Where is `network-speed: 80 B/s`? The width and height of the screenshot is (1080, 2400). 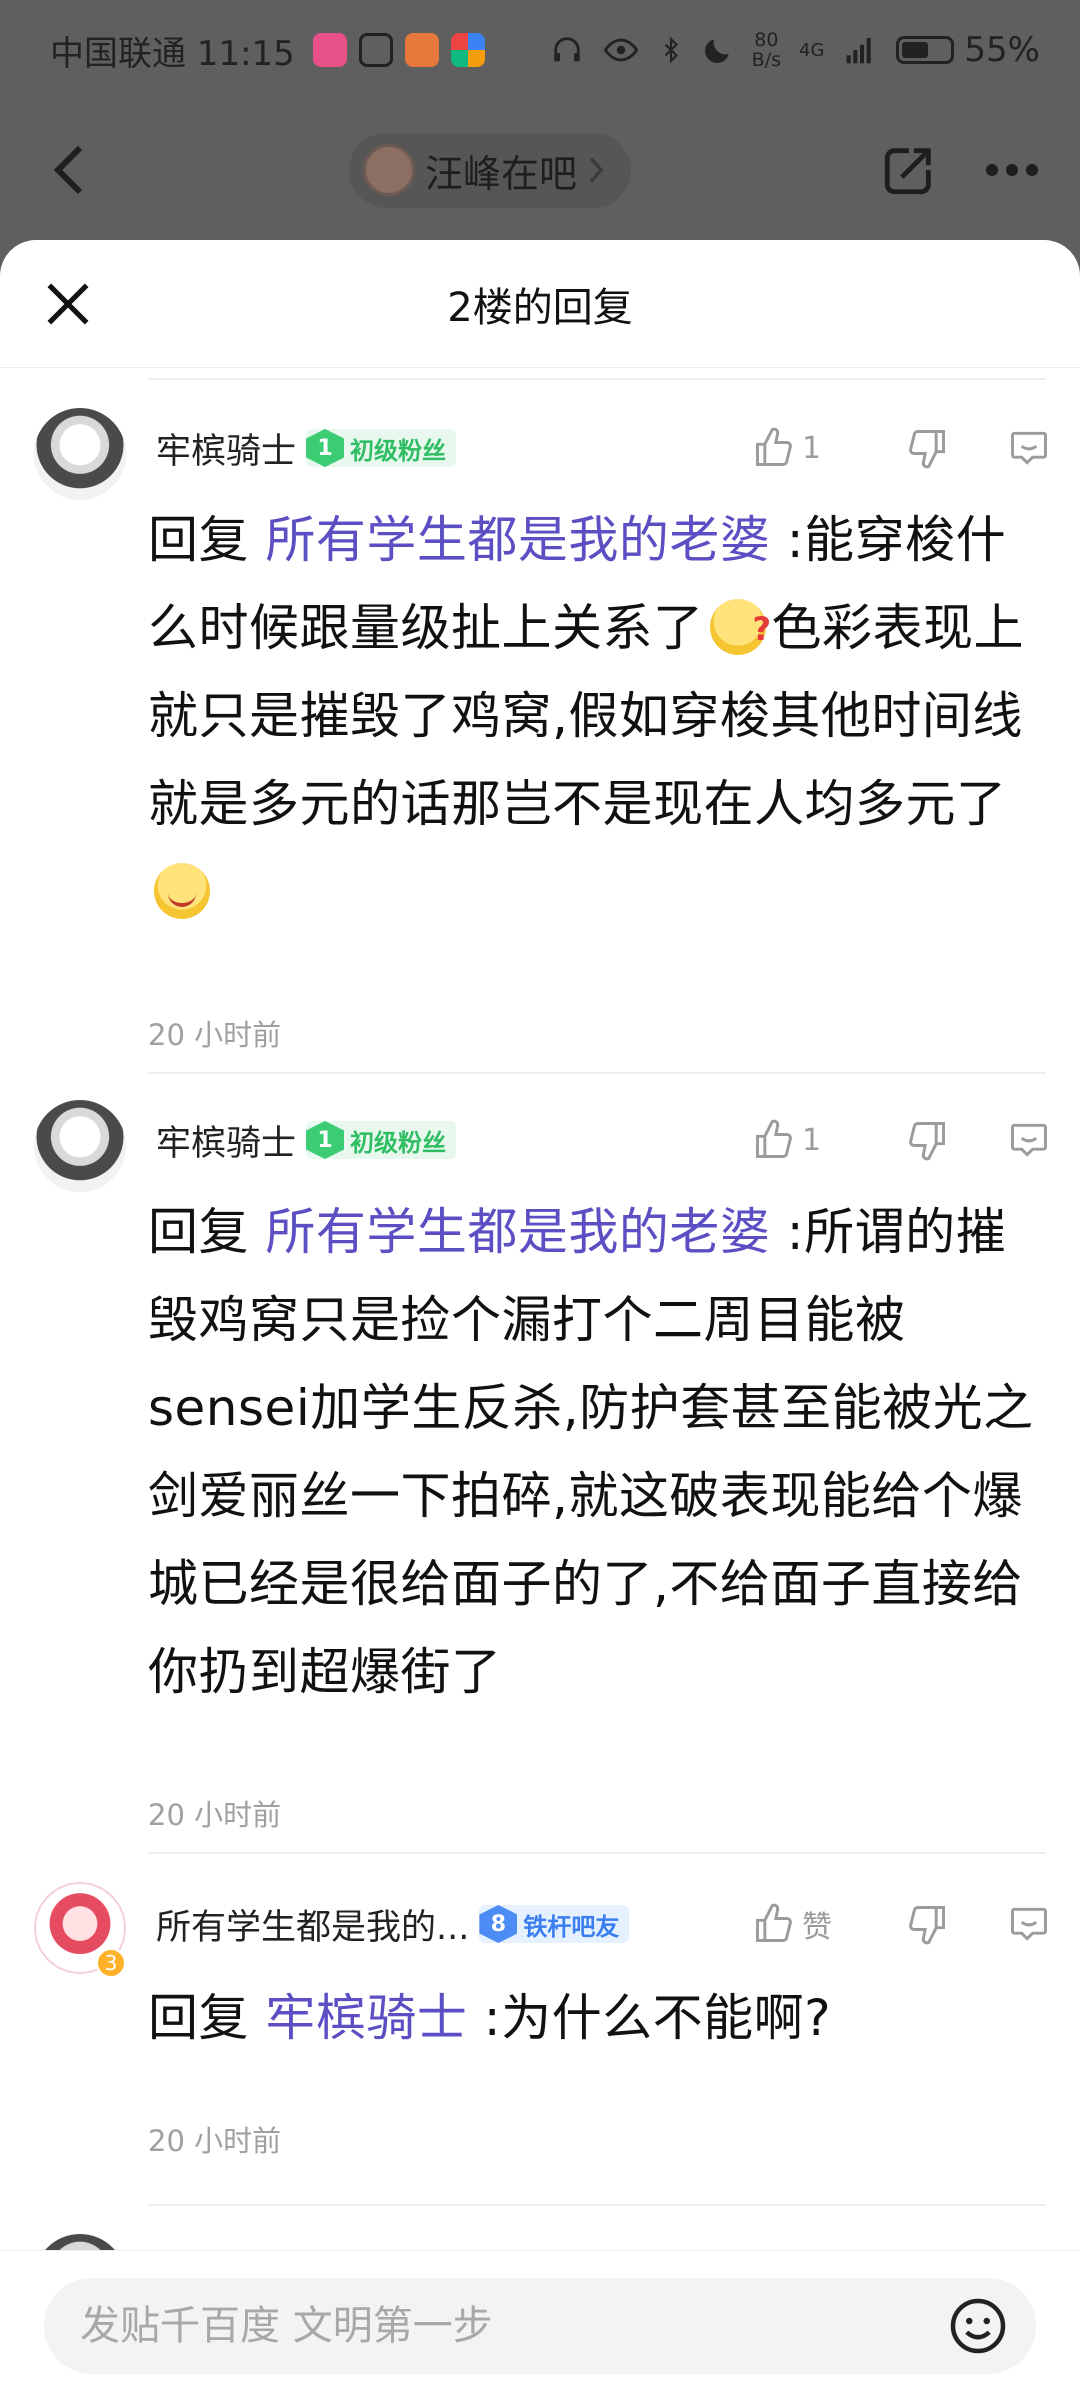 network-speed: 80 B/s is located at coordinates (766, 50).